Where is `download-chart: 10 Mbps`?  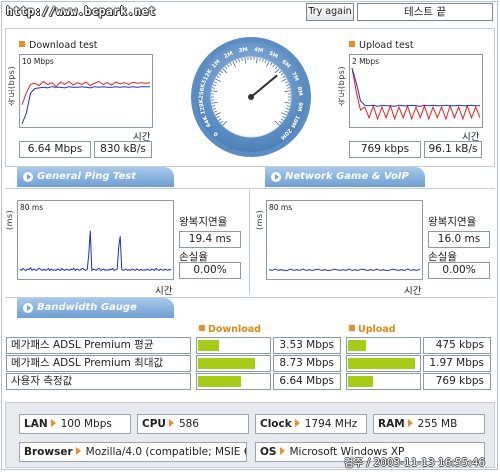
download-chart: 10 Mbps is located at coordinates (86, 91).